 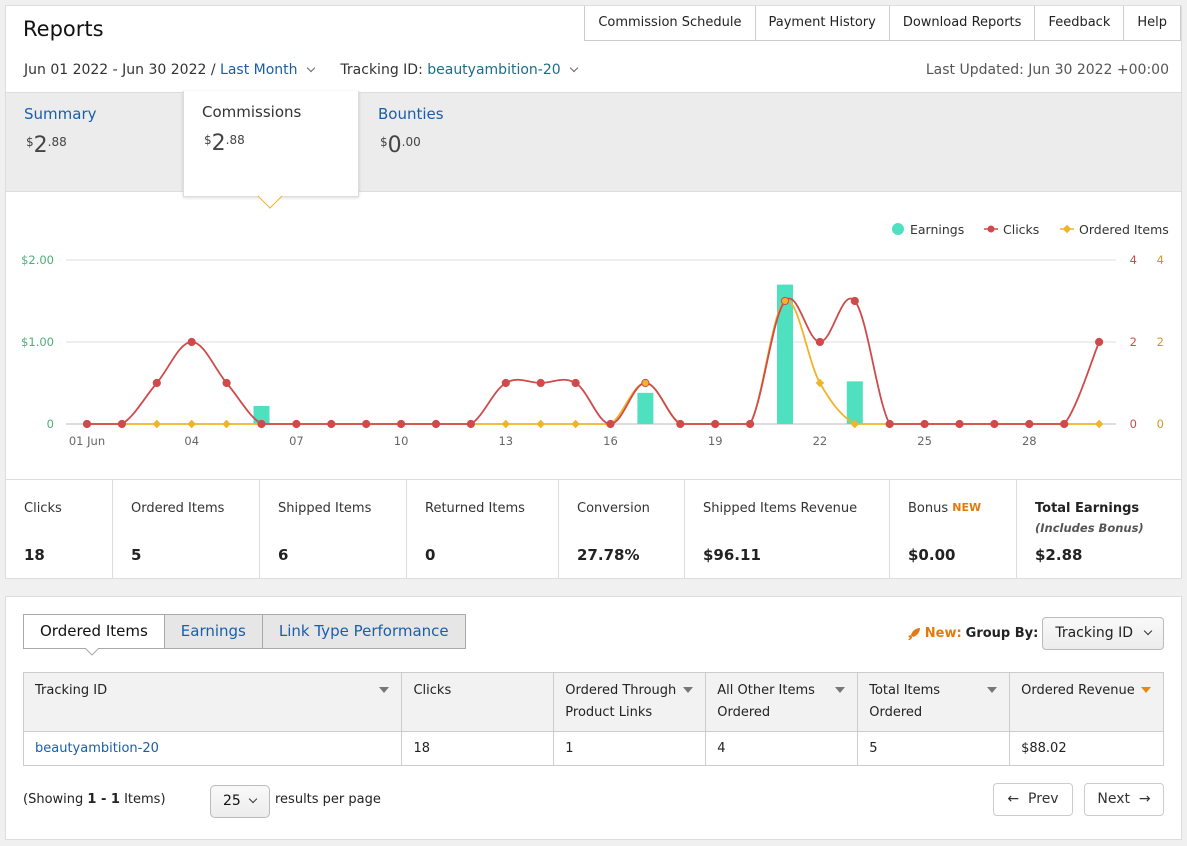 I want to click on col-ordered-revenue: Ordered Revenue, so click(x=1086, y=702).